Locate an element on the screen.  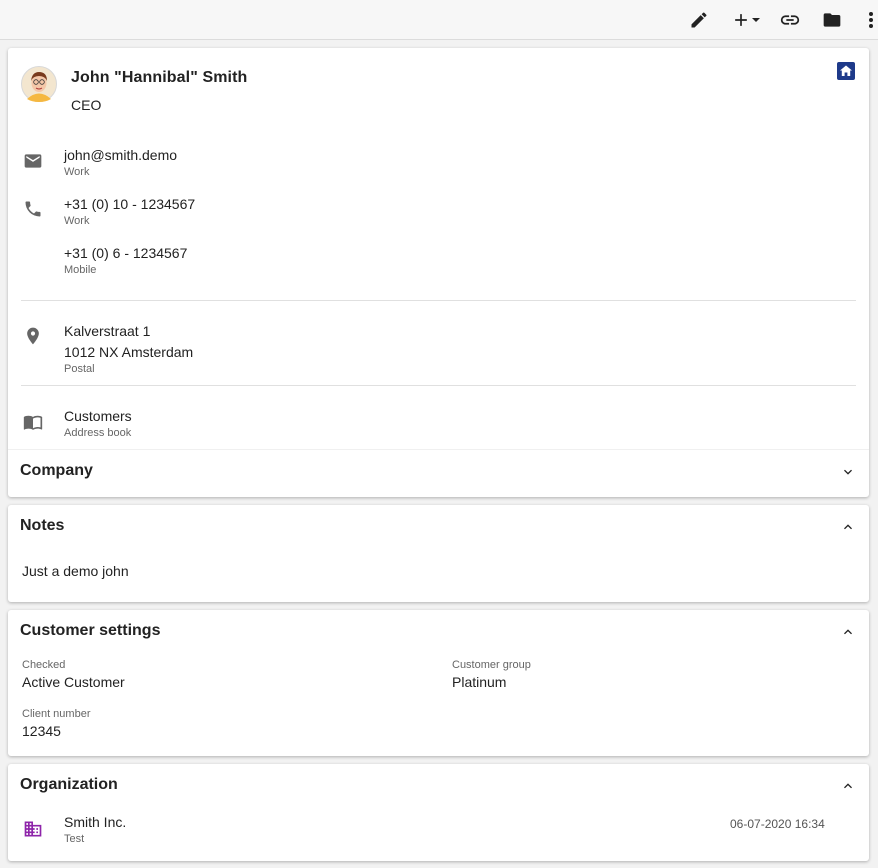
addressbook-label: Address book is located at coordinates (98, 433).